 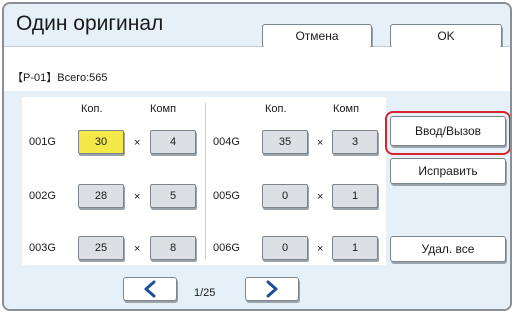 What do you see at coordinates (285, 196) in the screenshot?
I see `copies-field-005g: 0` at bounding box center [285, 196].